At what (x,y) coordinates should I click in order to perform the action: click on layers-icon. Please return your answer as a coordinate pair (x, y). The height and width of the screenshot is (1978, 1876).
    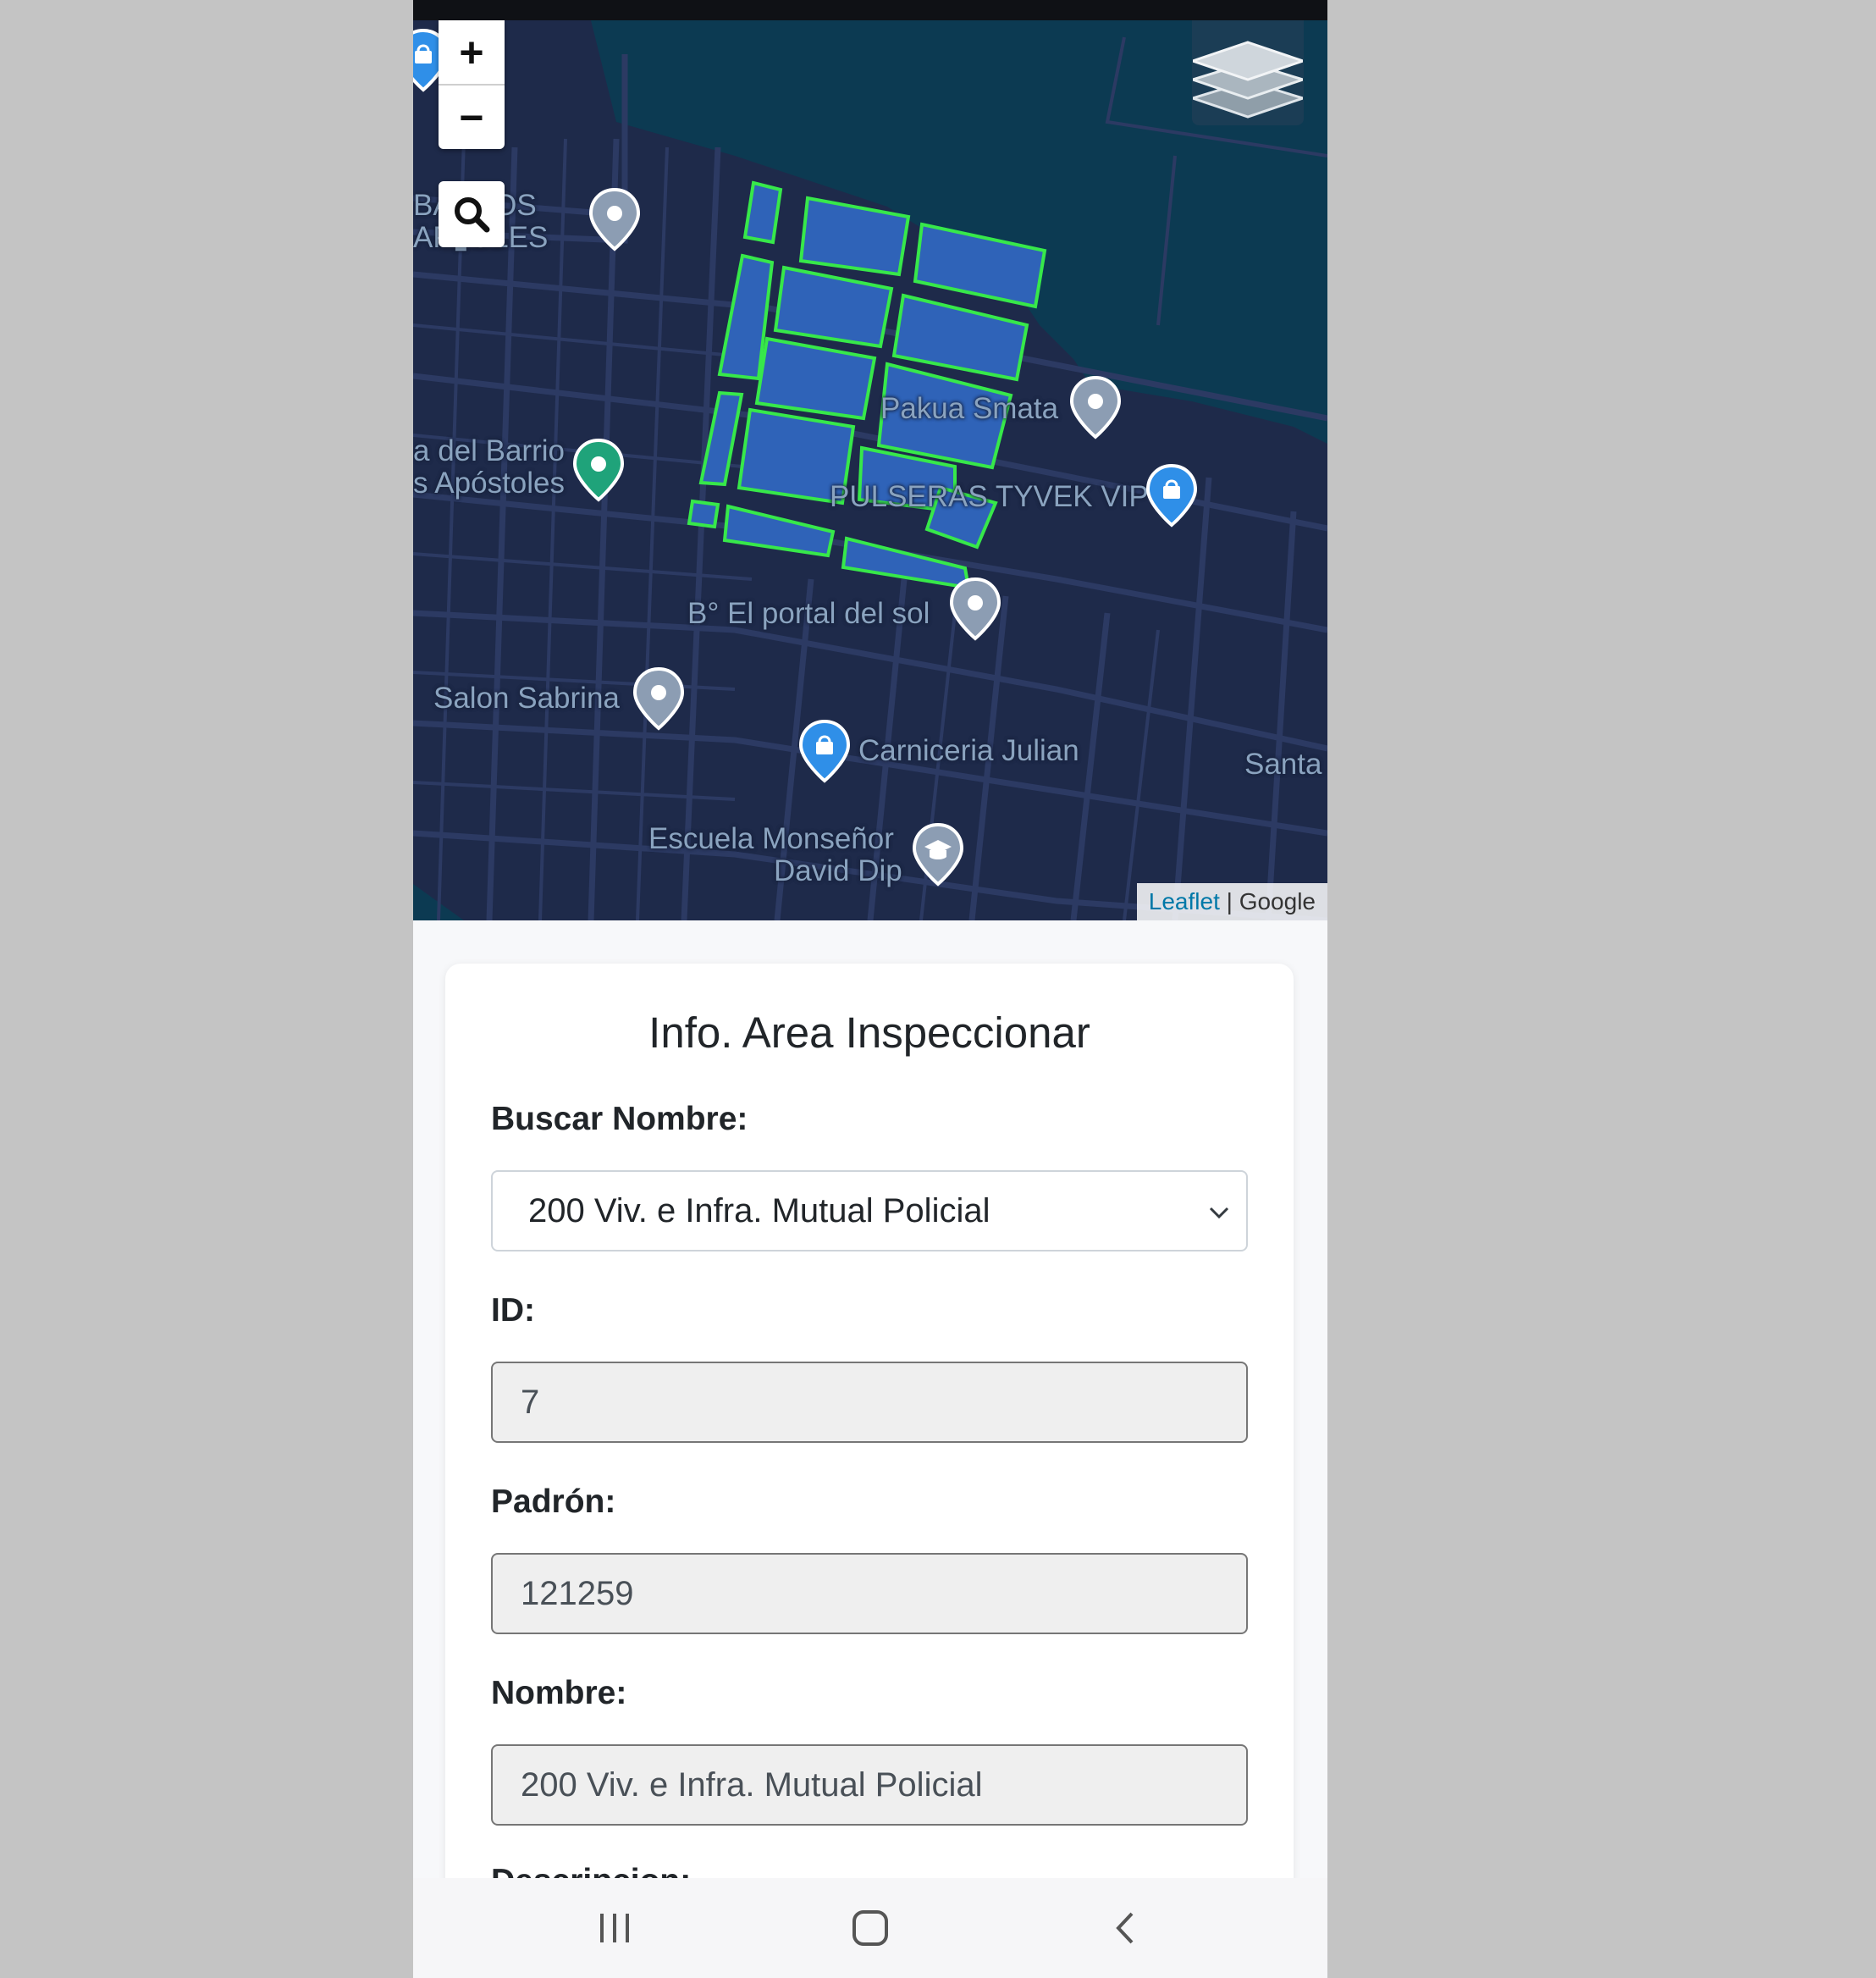
    Looking at the image, I should click on (1248, 80).